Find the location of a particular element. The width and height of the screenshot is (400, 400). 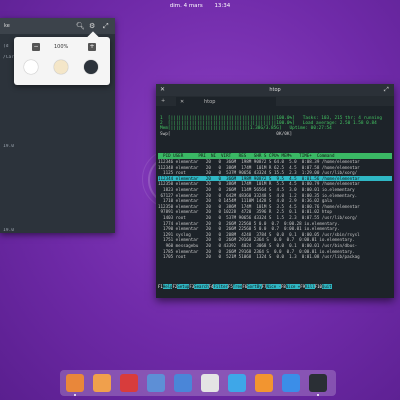

terminal-title: ke is located at coordinates (7, 26).